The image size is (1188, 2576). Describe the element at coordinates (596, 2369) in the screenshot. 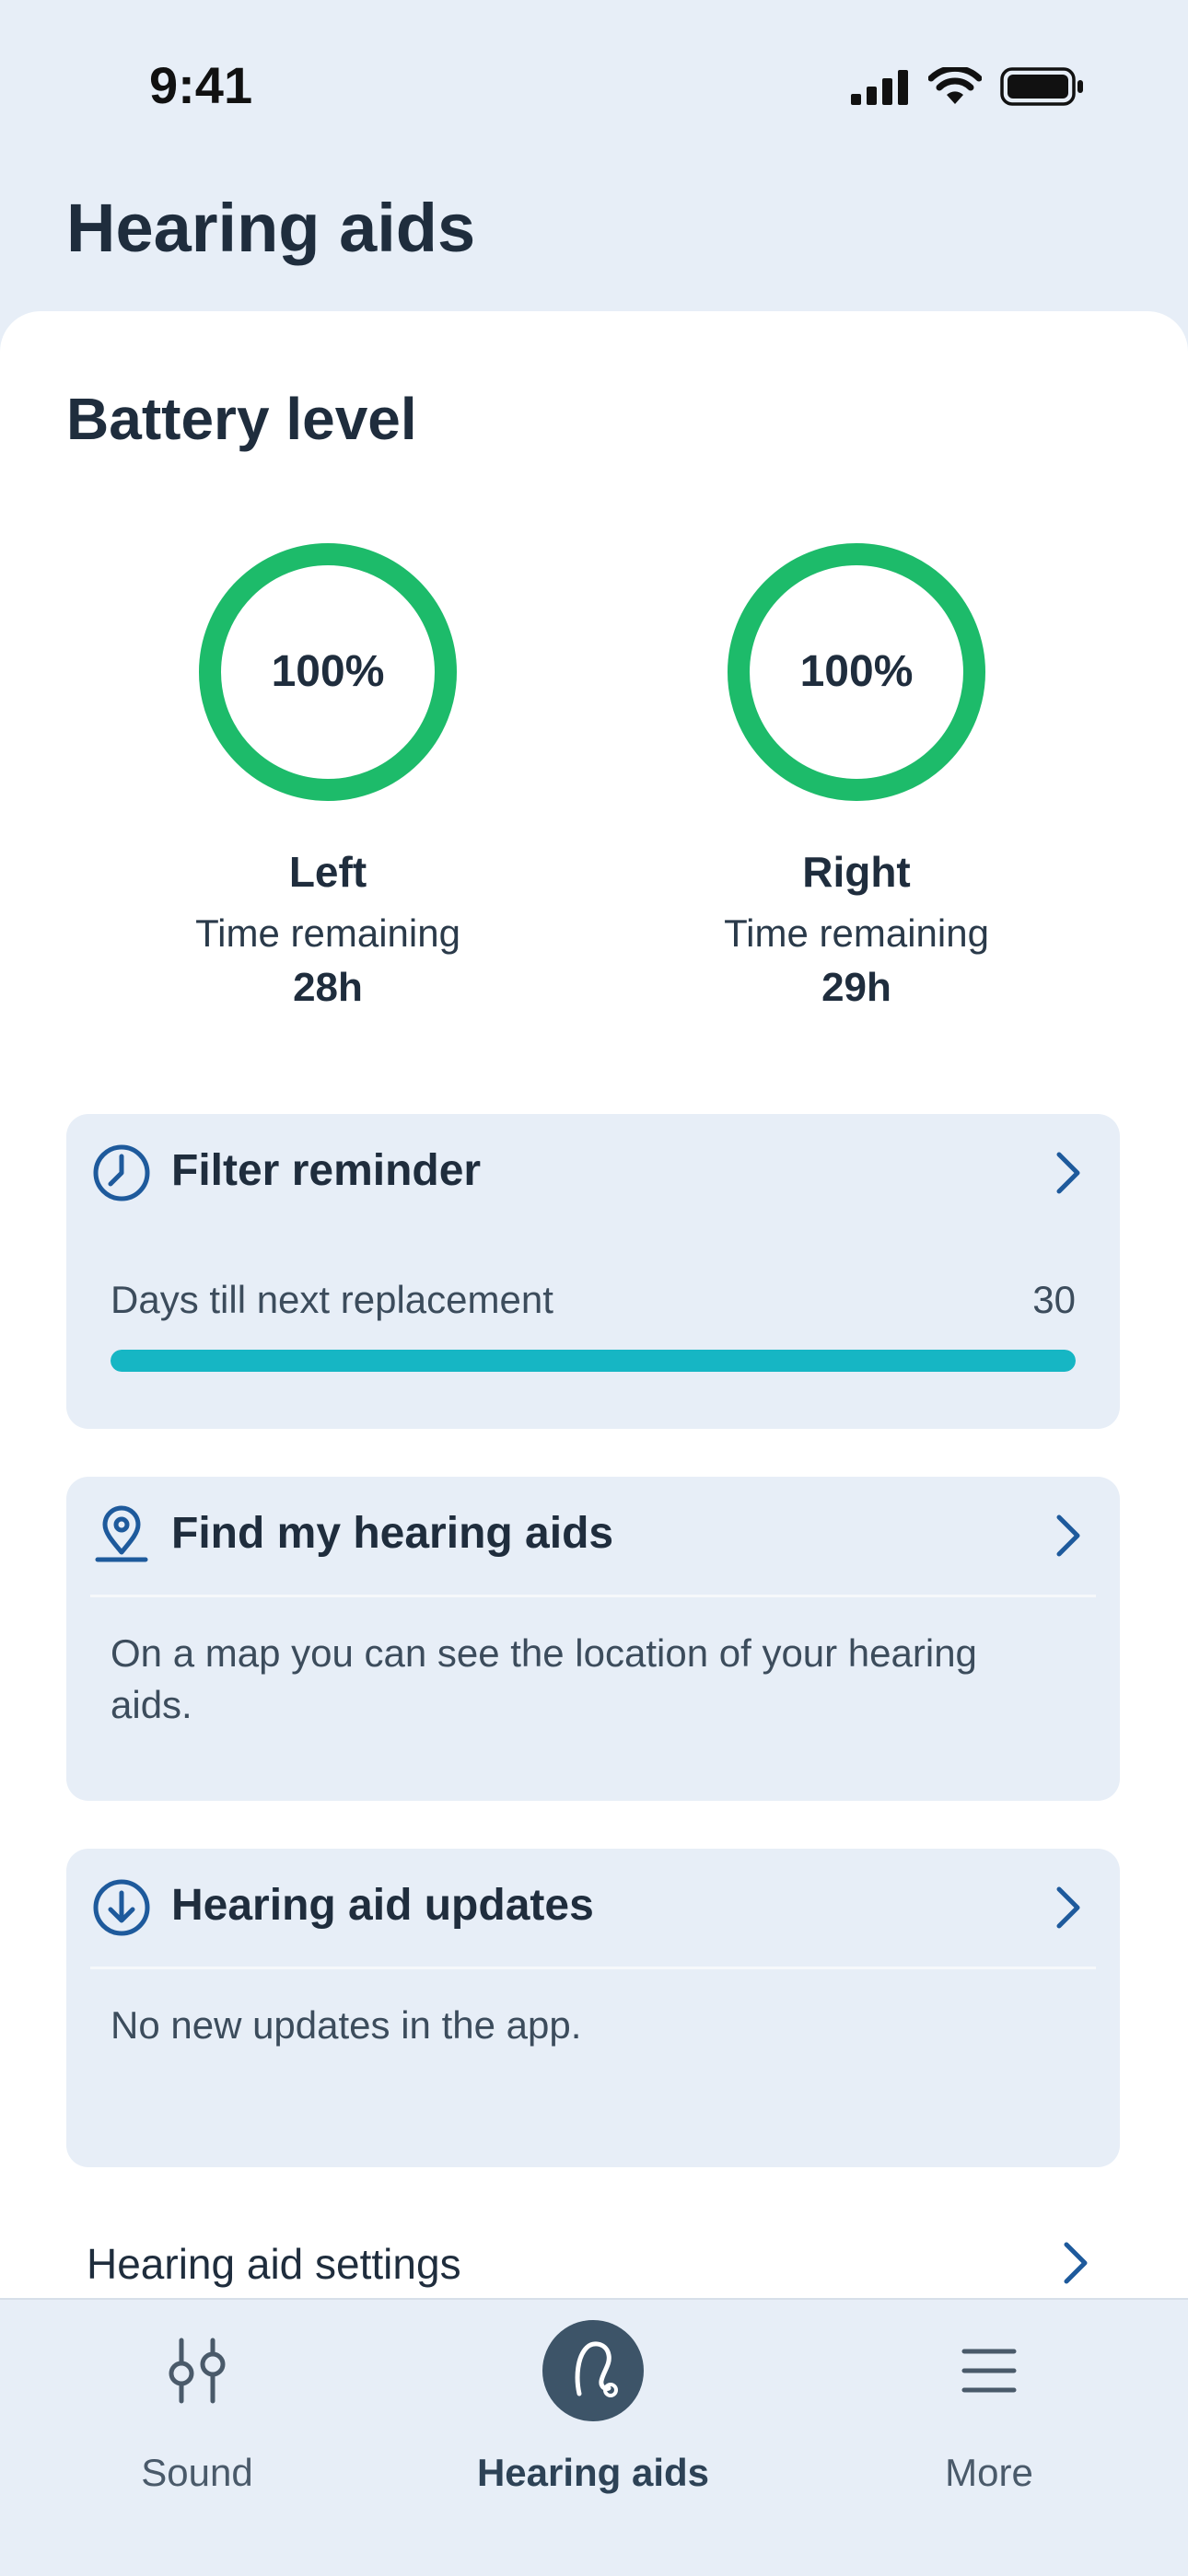

I see `hearing-aid-icon` at that location.